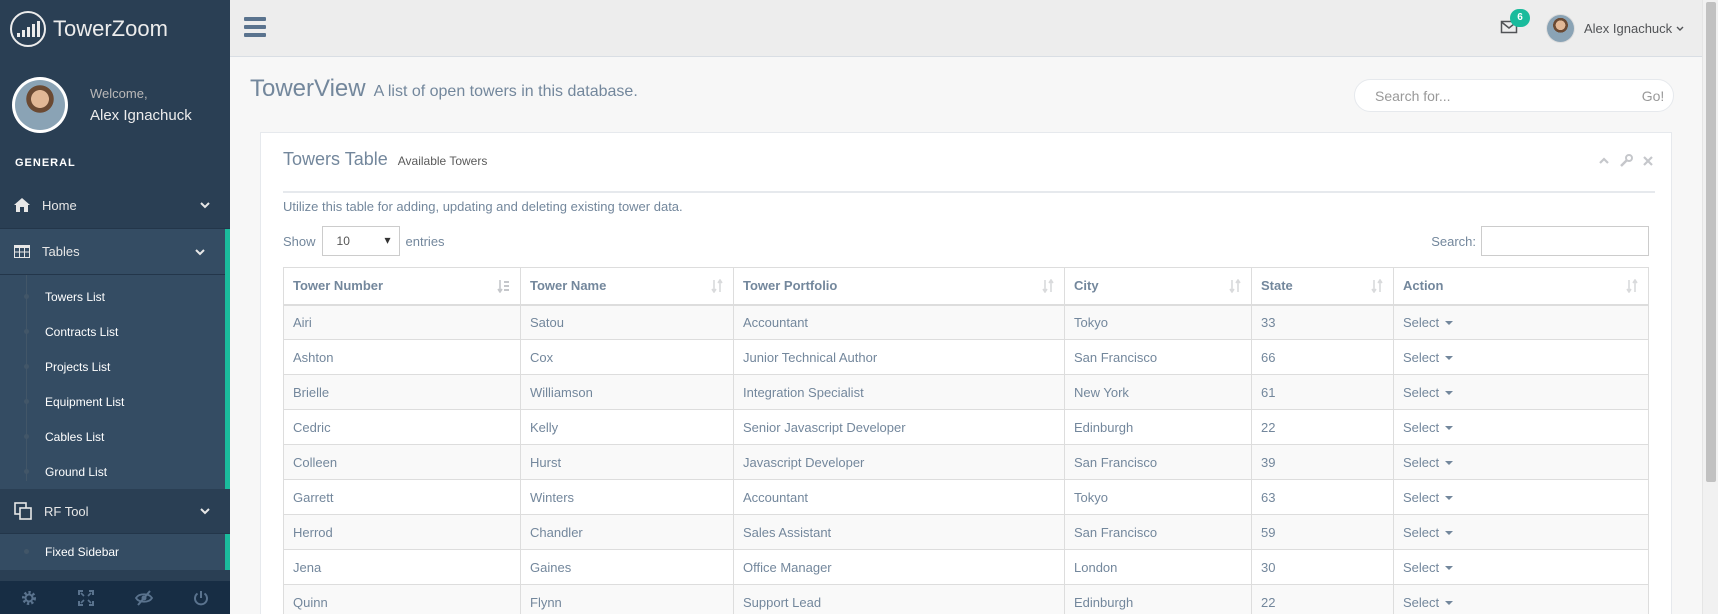  I want to click on table-search-control: Search:, so click(1540, 241).